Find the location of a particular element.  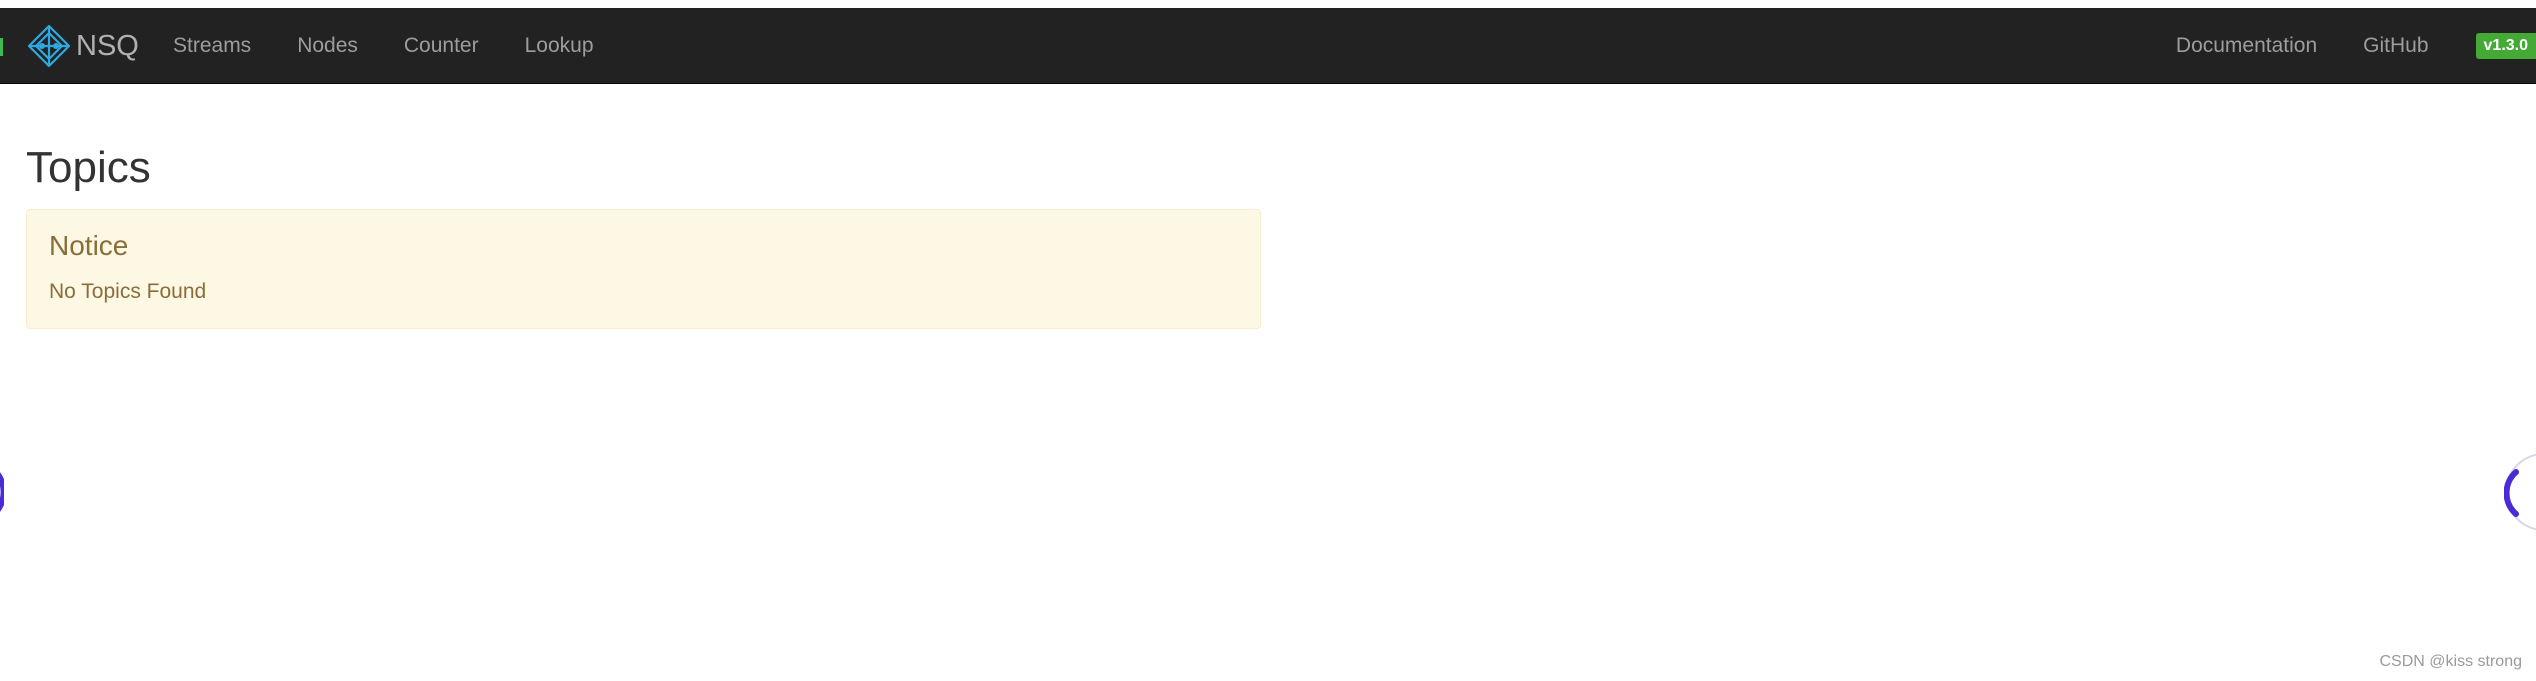

nav-link-counter: Counter is located at coordinates (441, 46).